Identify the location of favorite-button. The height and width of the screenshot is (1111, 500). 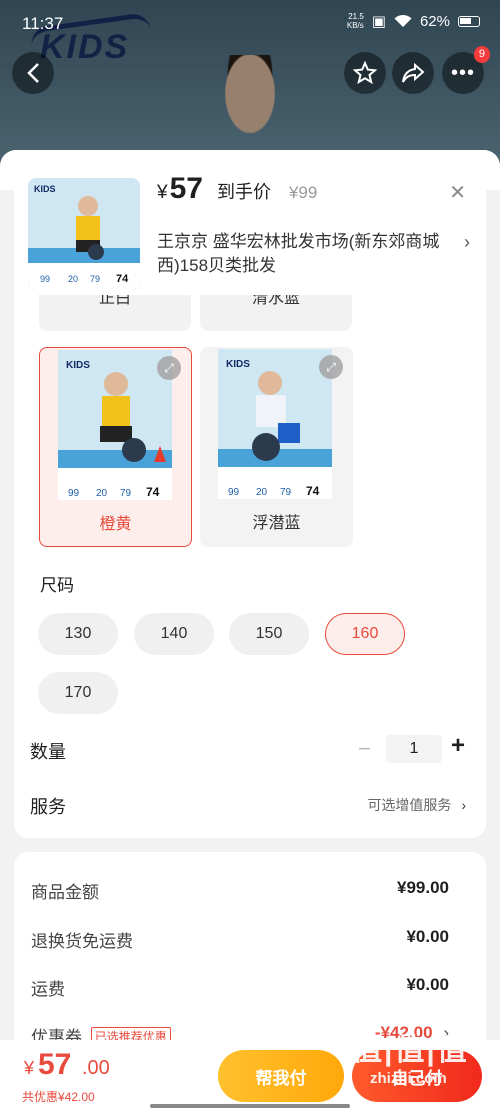
(365, 73).